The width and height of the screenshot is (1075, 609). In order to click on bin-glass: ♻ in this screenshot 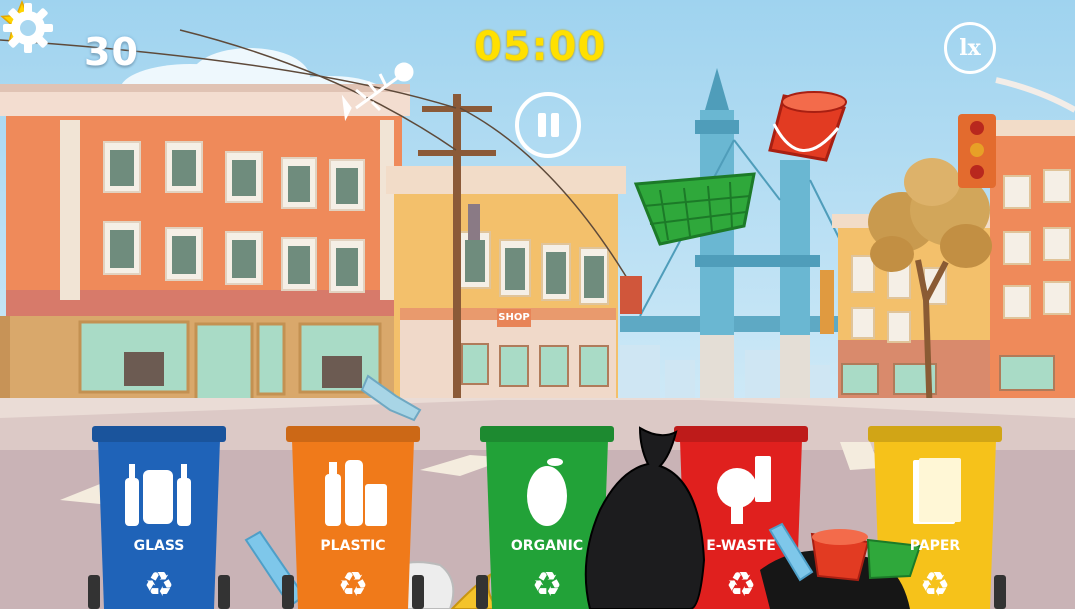, I will do `click(159, 517)`.